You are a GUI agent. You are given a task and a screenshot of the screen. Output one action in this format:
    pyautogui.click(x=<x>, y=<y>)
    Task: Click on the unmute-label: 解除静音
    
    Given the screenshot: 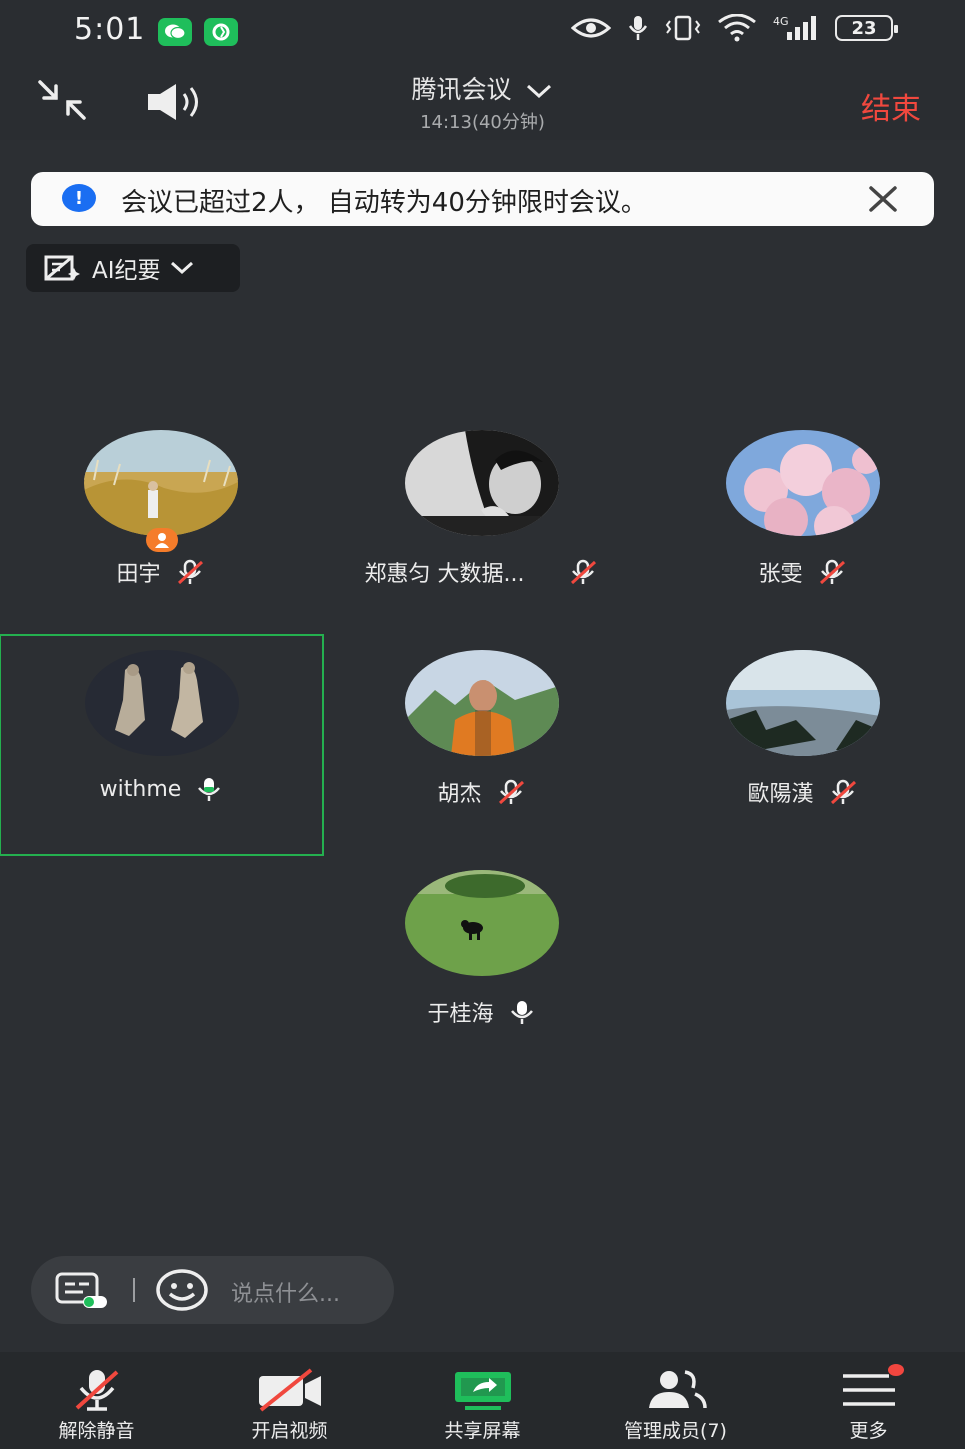 What is the action you would take?
    pyautogui.click(x=96, y=1431)
    